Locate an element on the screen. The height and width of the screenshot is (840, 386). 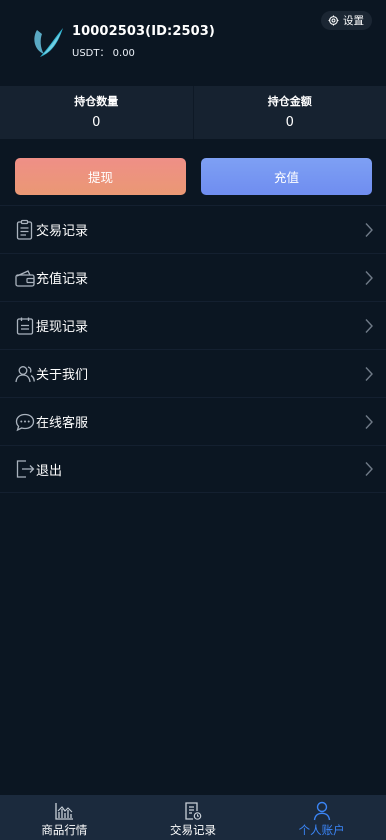
menu-label: 充值记录 is located at coordinates (62, 279).